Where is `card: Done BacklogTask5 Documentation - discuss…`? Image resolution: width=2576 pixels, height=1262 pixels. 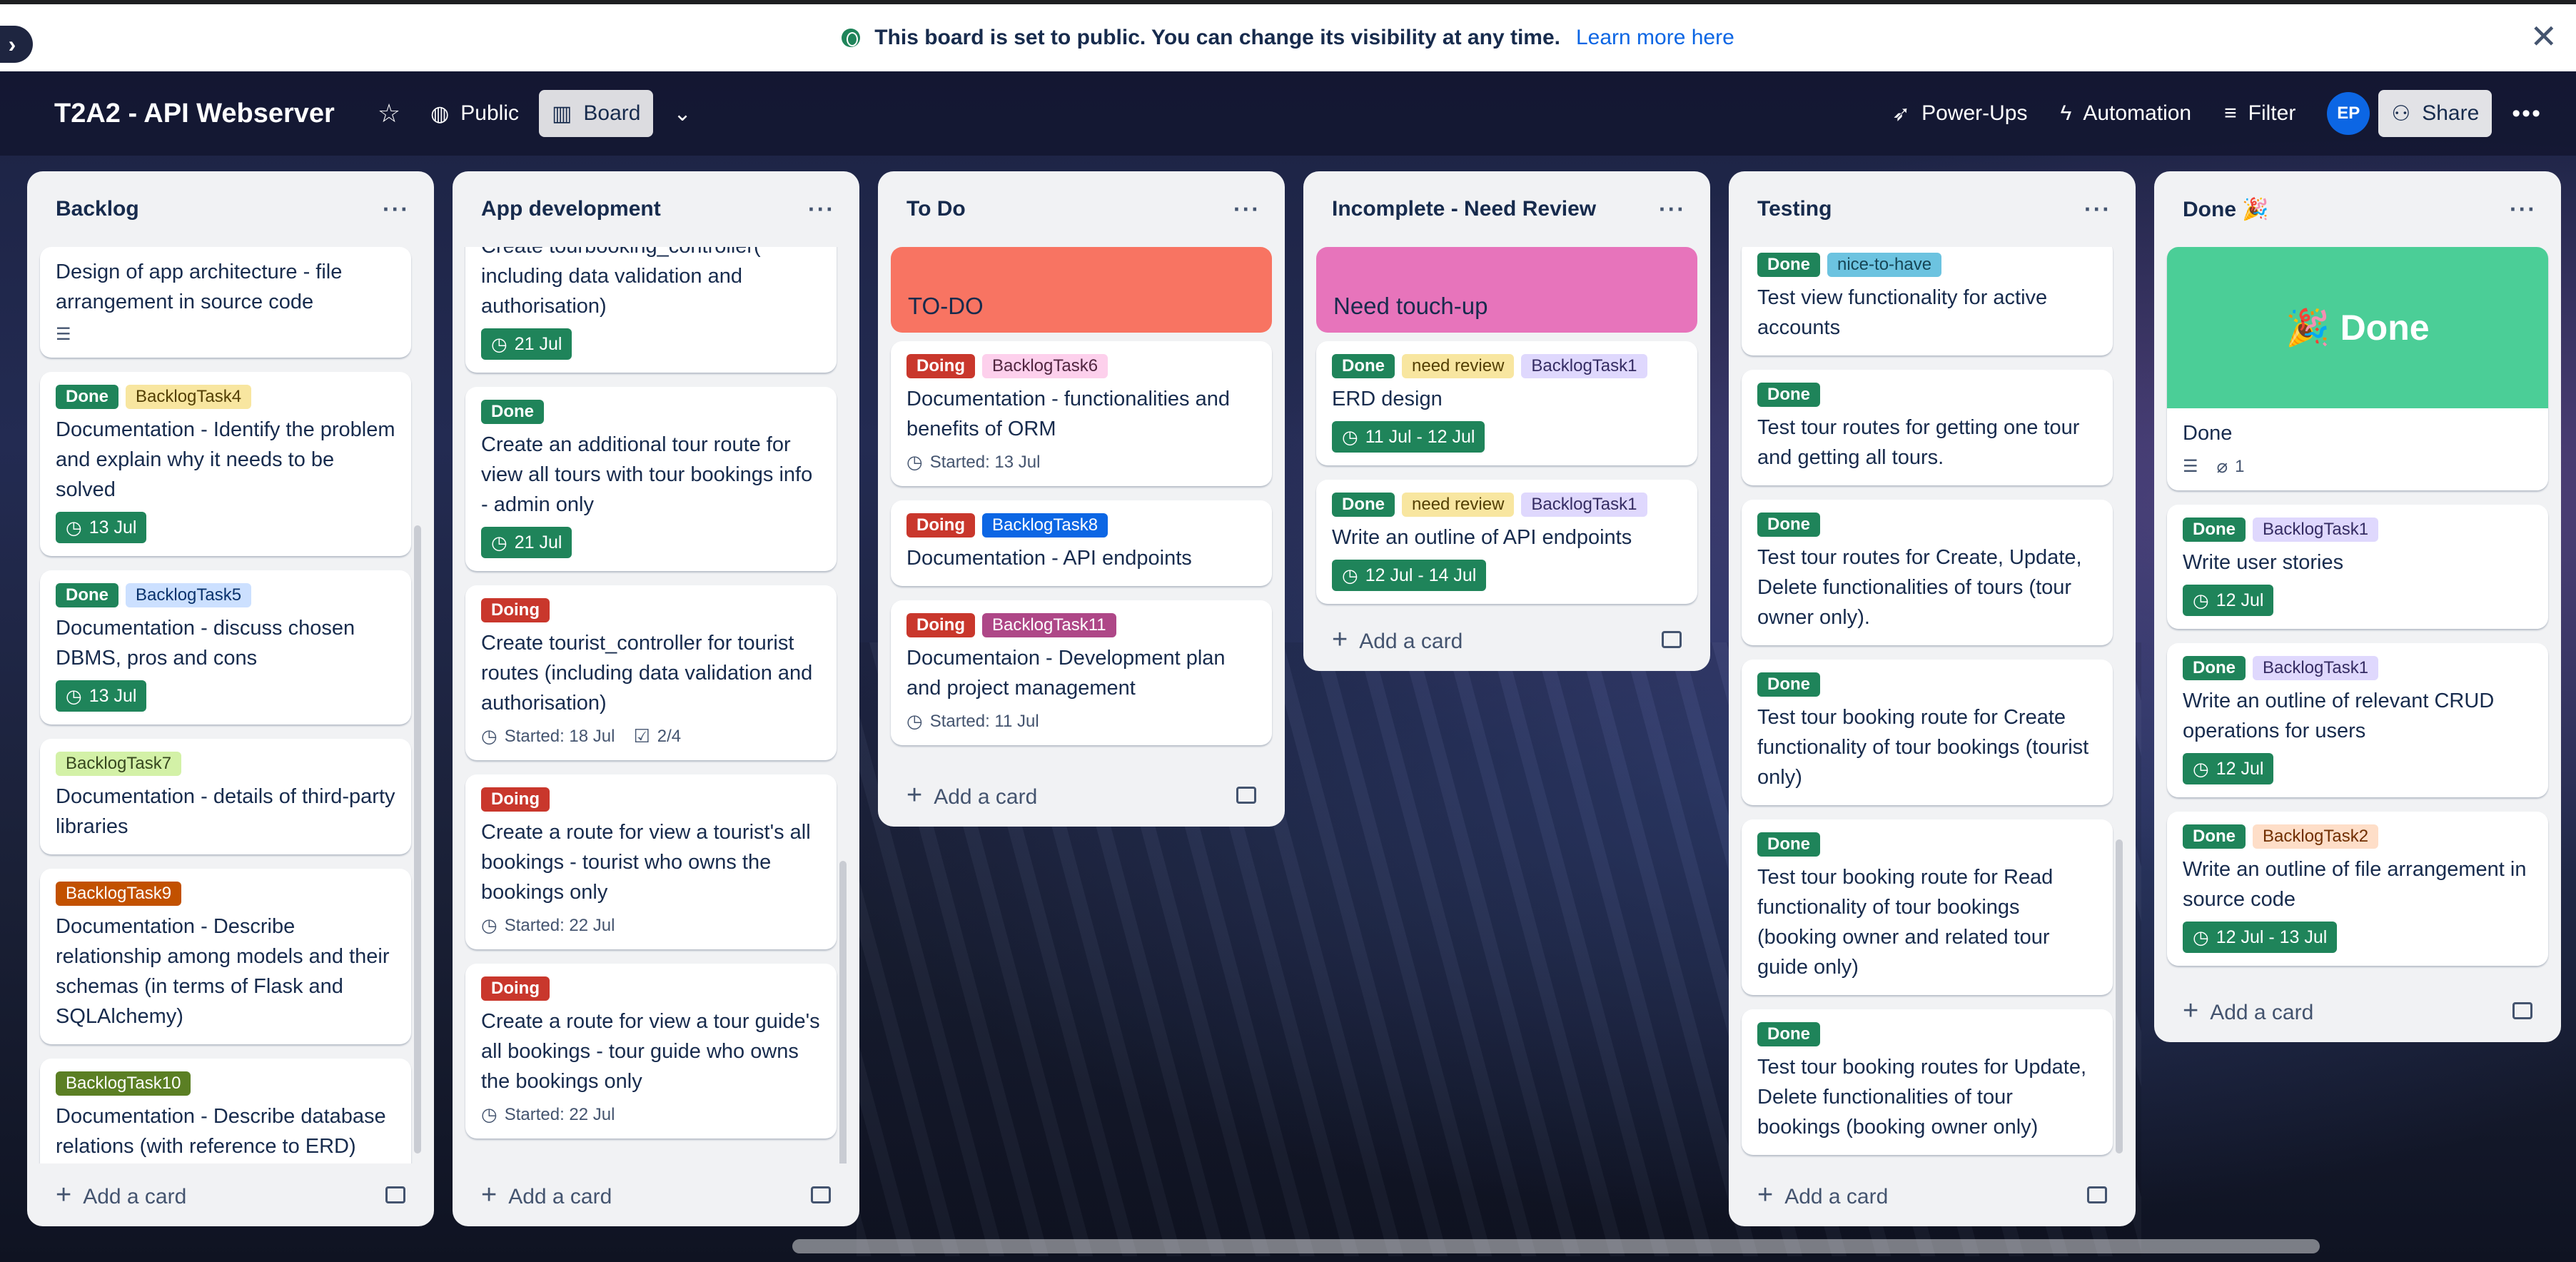 card: Done BacklogTask5 Documentation - discuss… is located at coordinates (225, 647).